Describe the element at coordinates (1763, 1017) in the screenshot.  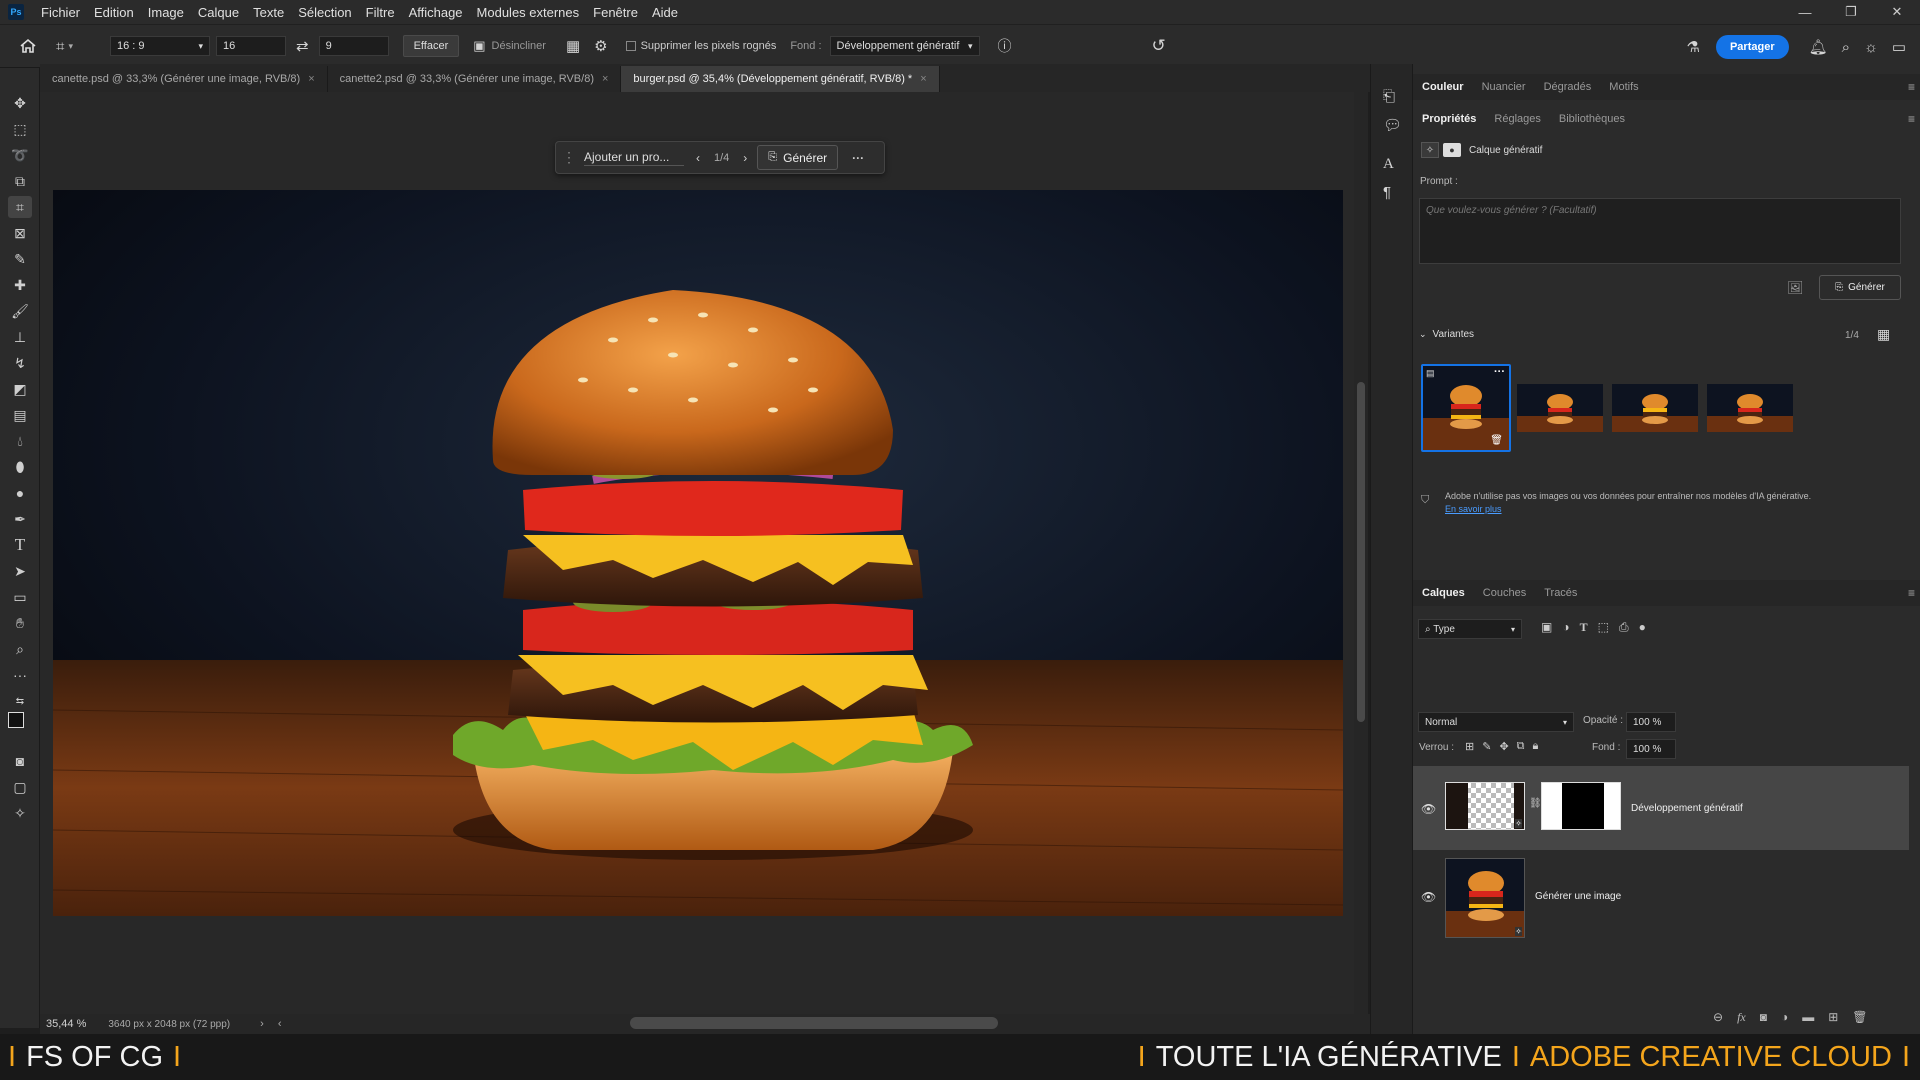
I see `add-mask-icon: ◙` at that location.